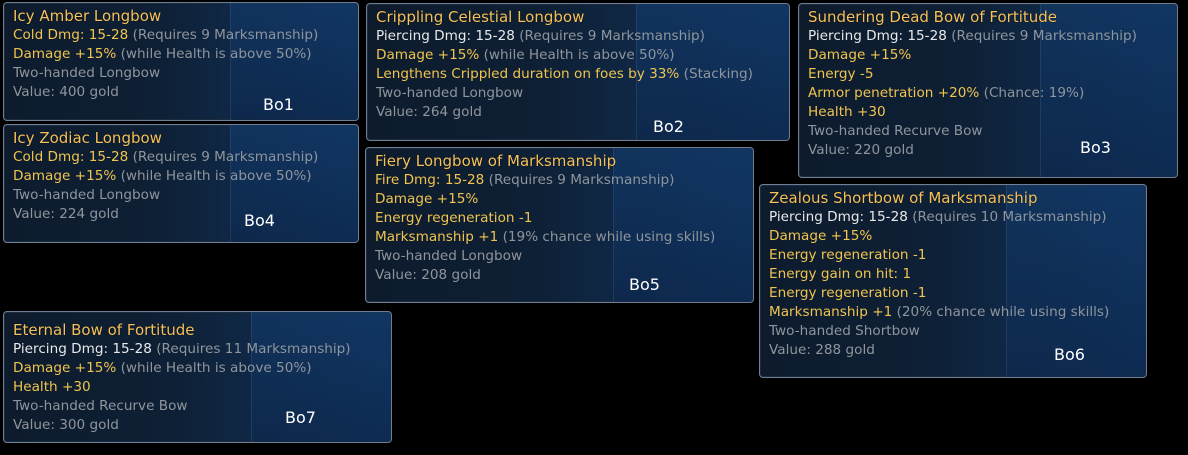 Image resolution: width=1188 pixels, height=455 pixels. Describe the element at coordinates (66, 214) in the screenshot. I see `item-value: Value: 224 gold` at that location.